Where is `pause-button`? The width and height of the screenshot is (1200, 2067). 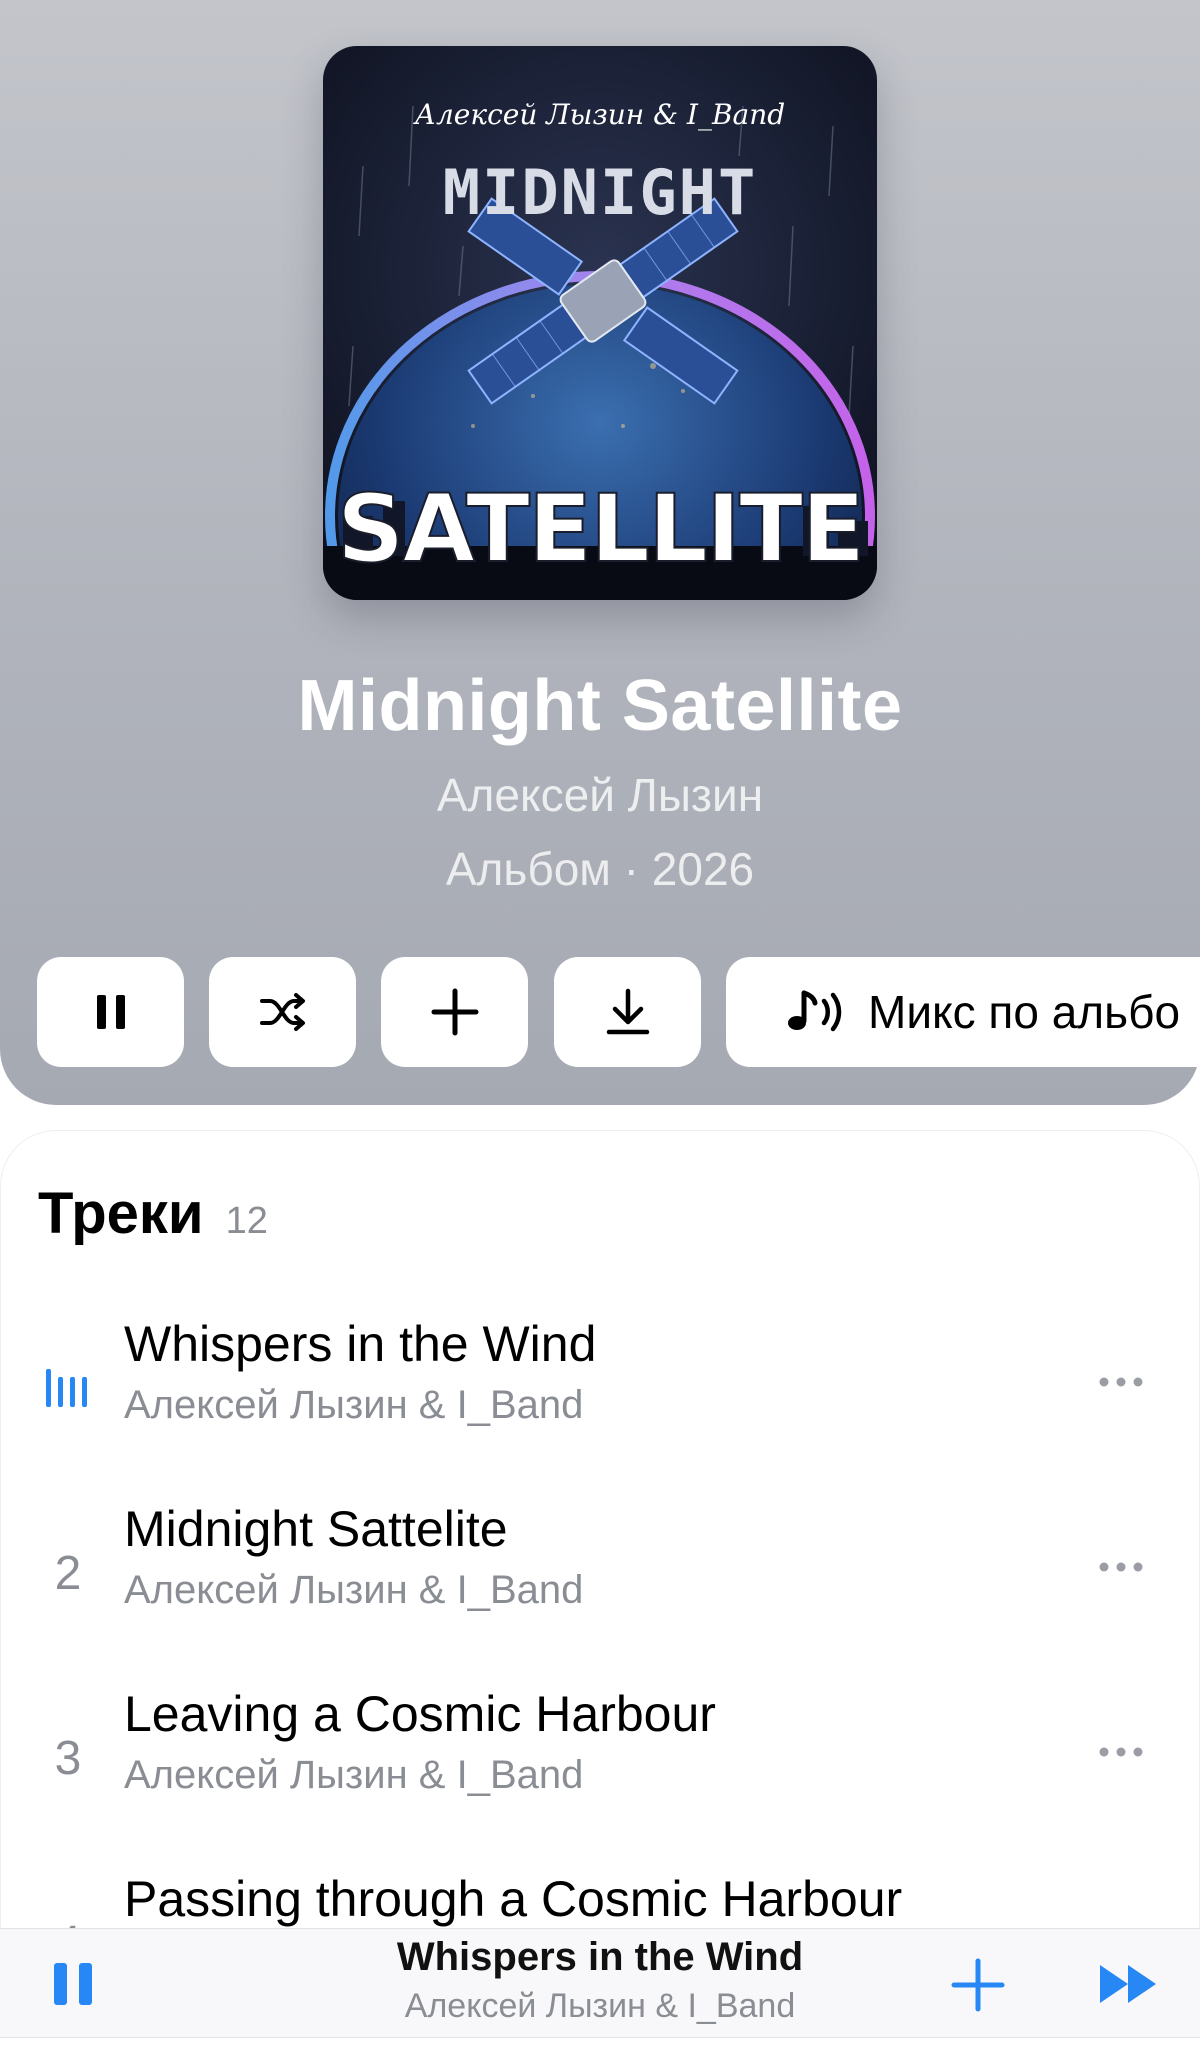 pause-button is located at coordinates (110, 1012).